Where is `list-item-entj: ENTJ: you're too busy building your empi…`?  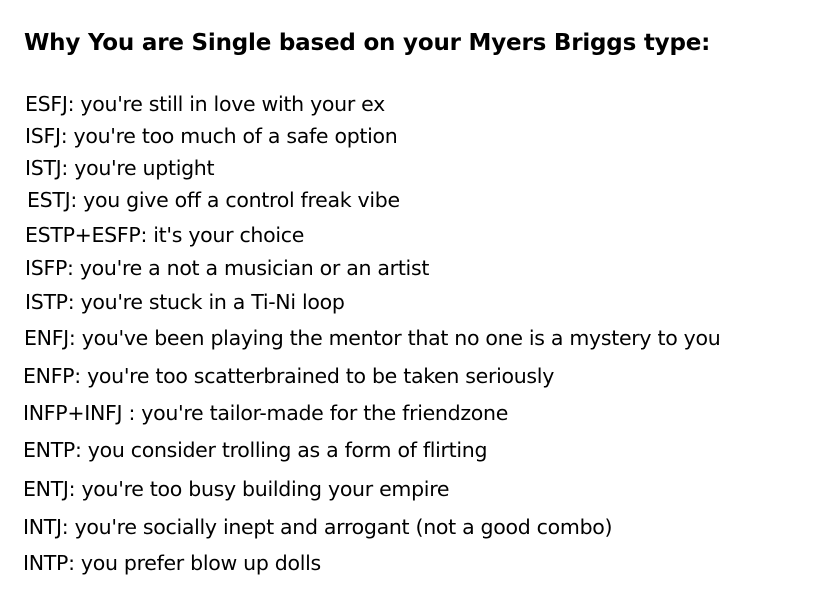
list-item-entj: ENTJ: you're too busy building your empi… is located at coordinates (236, 489).